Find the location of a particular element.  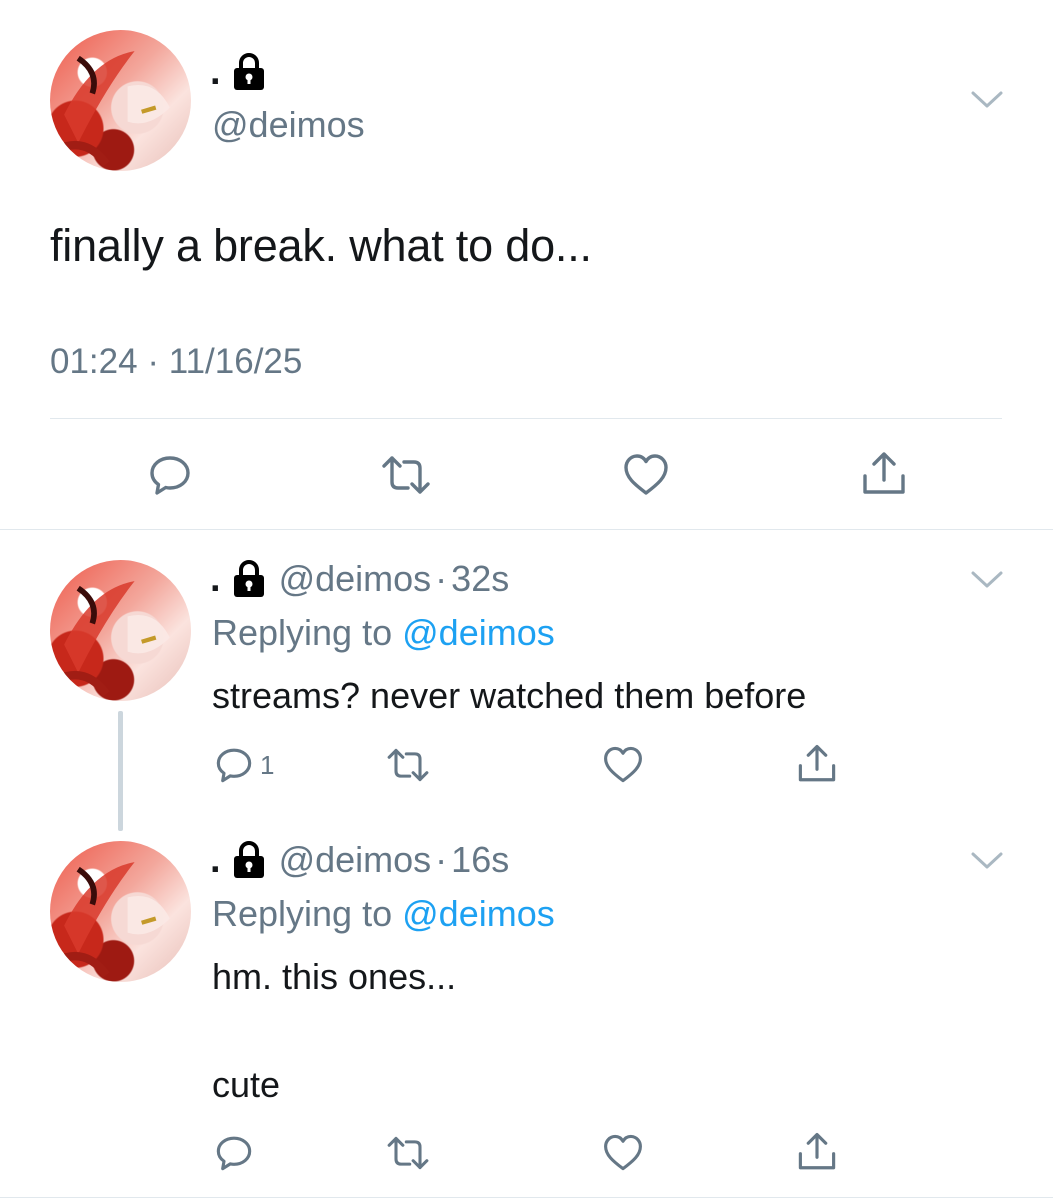

reply-age: 16s is located at coordinates (480, 859).